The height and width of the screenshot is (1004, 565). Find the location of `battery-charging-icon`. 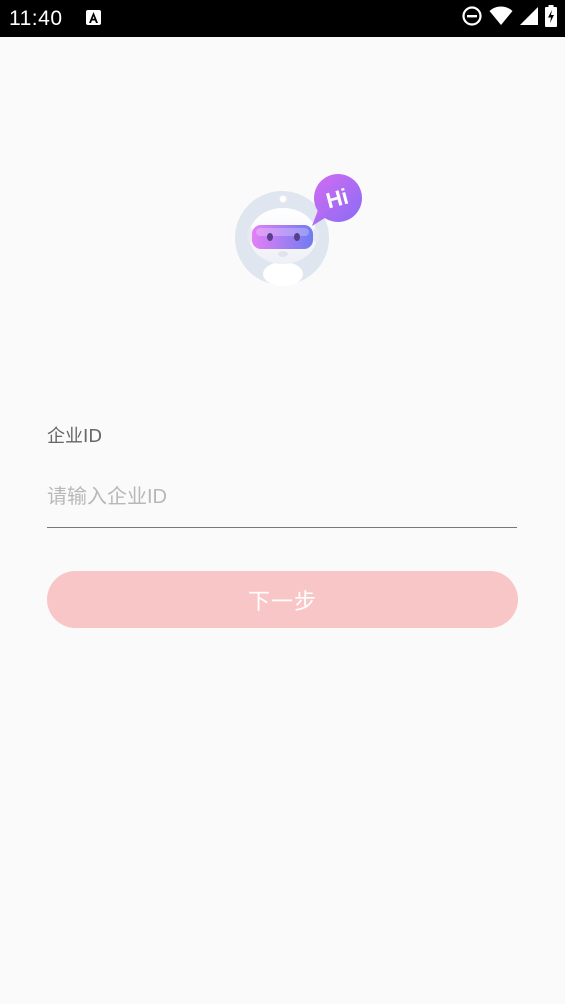

battery-charging-icon is located at coordinates (551, 18).